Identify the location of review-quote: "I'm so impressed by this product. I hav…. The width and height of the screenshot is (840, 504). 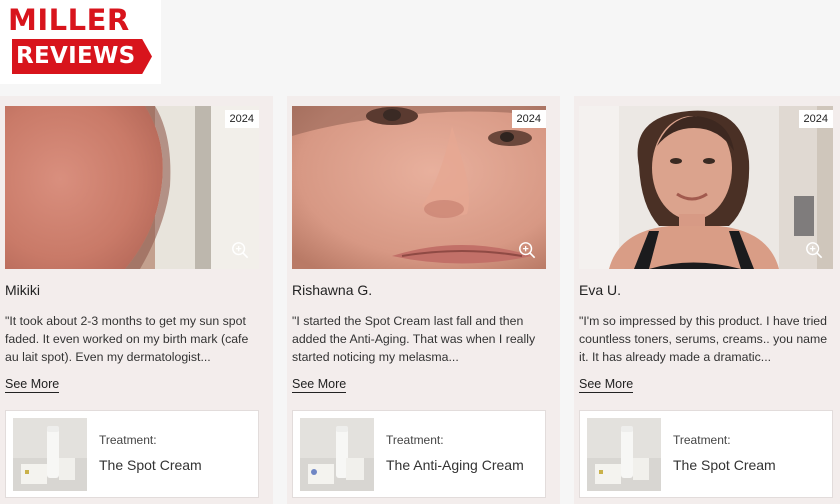
(703, 339).